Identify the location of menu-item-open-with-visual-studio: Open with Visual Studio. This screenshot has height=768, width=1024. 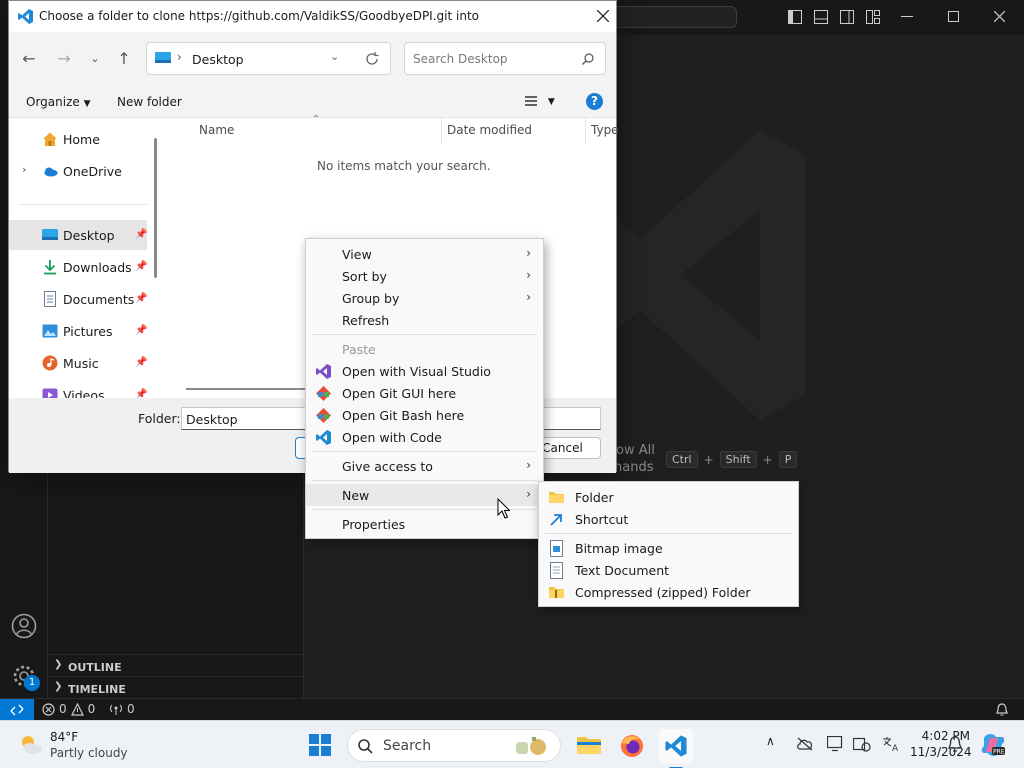
(424, 371).